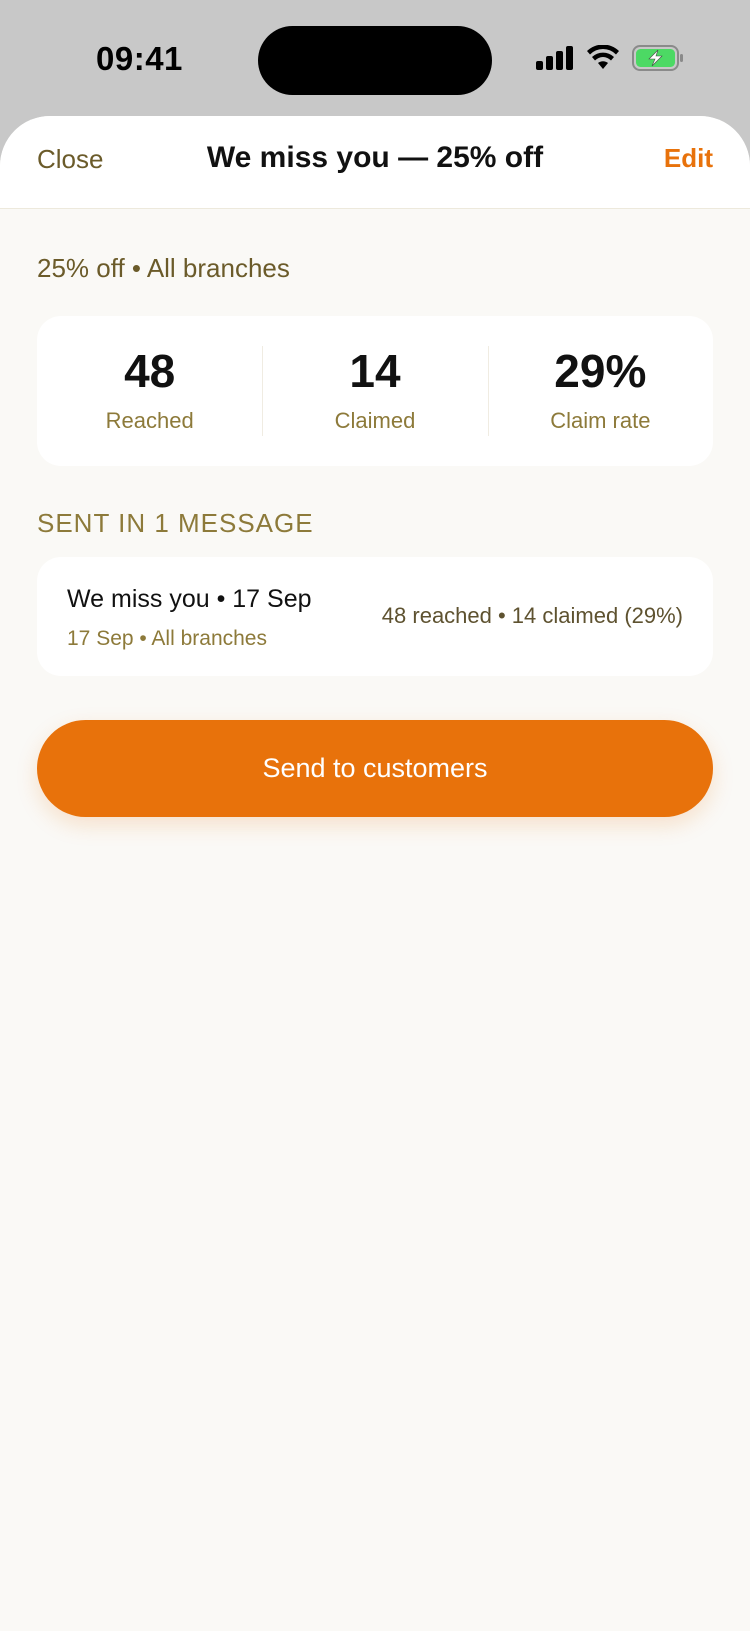 This screenshot has width=750, height=1631. I want to click on stat-claim-rate: 29% Claim rate, so click(600, 391).